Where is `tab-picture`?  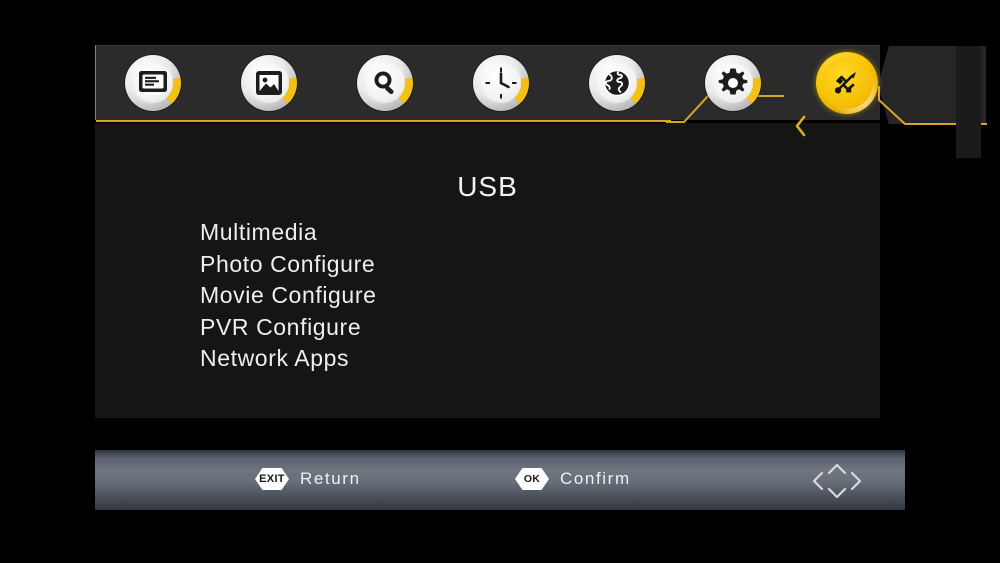 tab-picture is located at coordinates (269, 83).